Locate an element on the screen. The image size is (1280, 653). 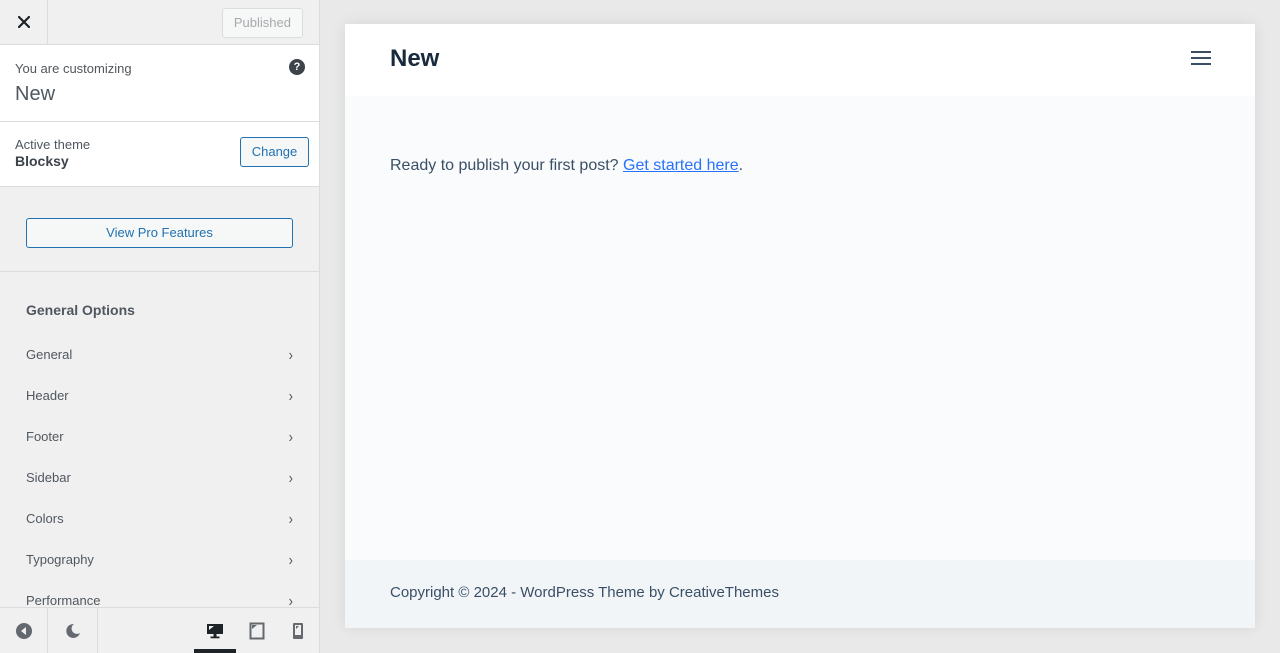
collapse-sidebar-button is located at coordinates (24, 630).